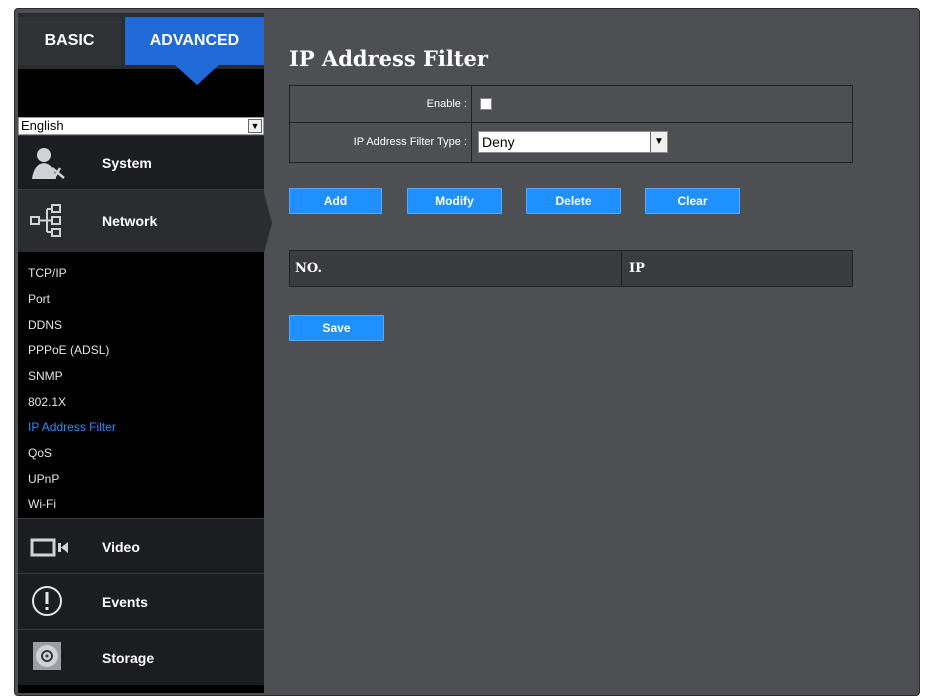 The width and height of the screenshot is (926, 699). I want to click on filter-type-value: Deny, so click(498, 142).